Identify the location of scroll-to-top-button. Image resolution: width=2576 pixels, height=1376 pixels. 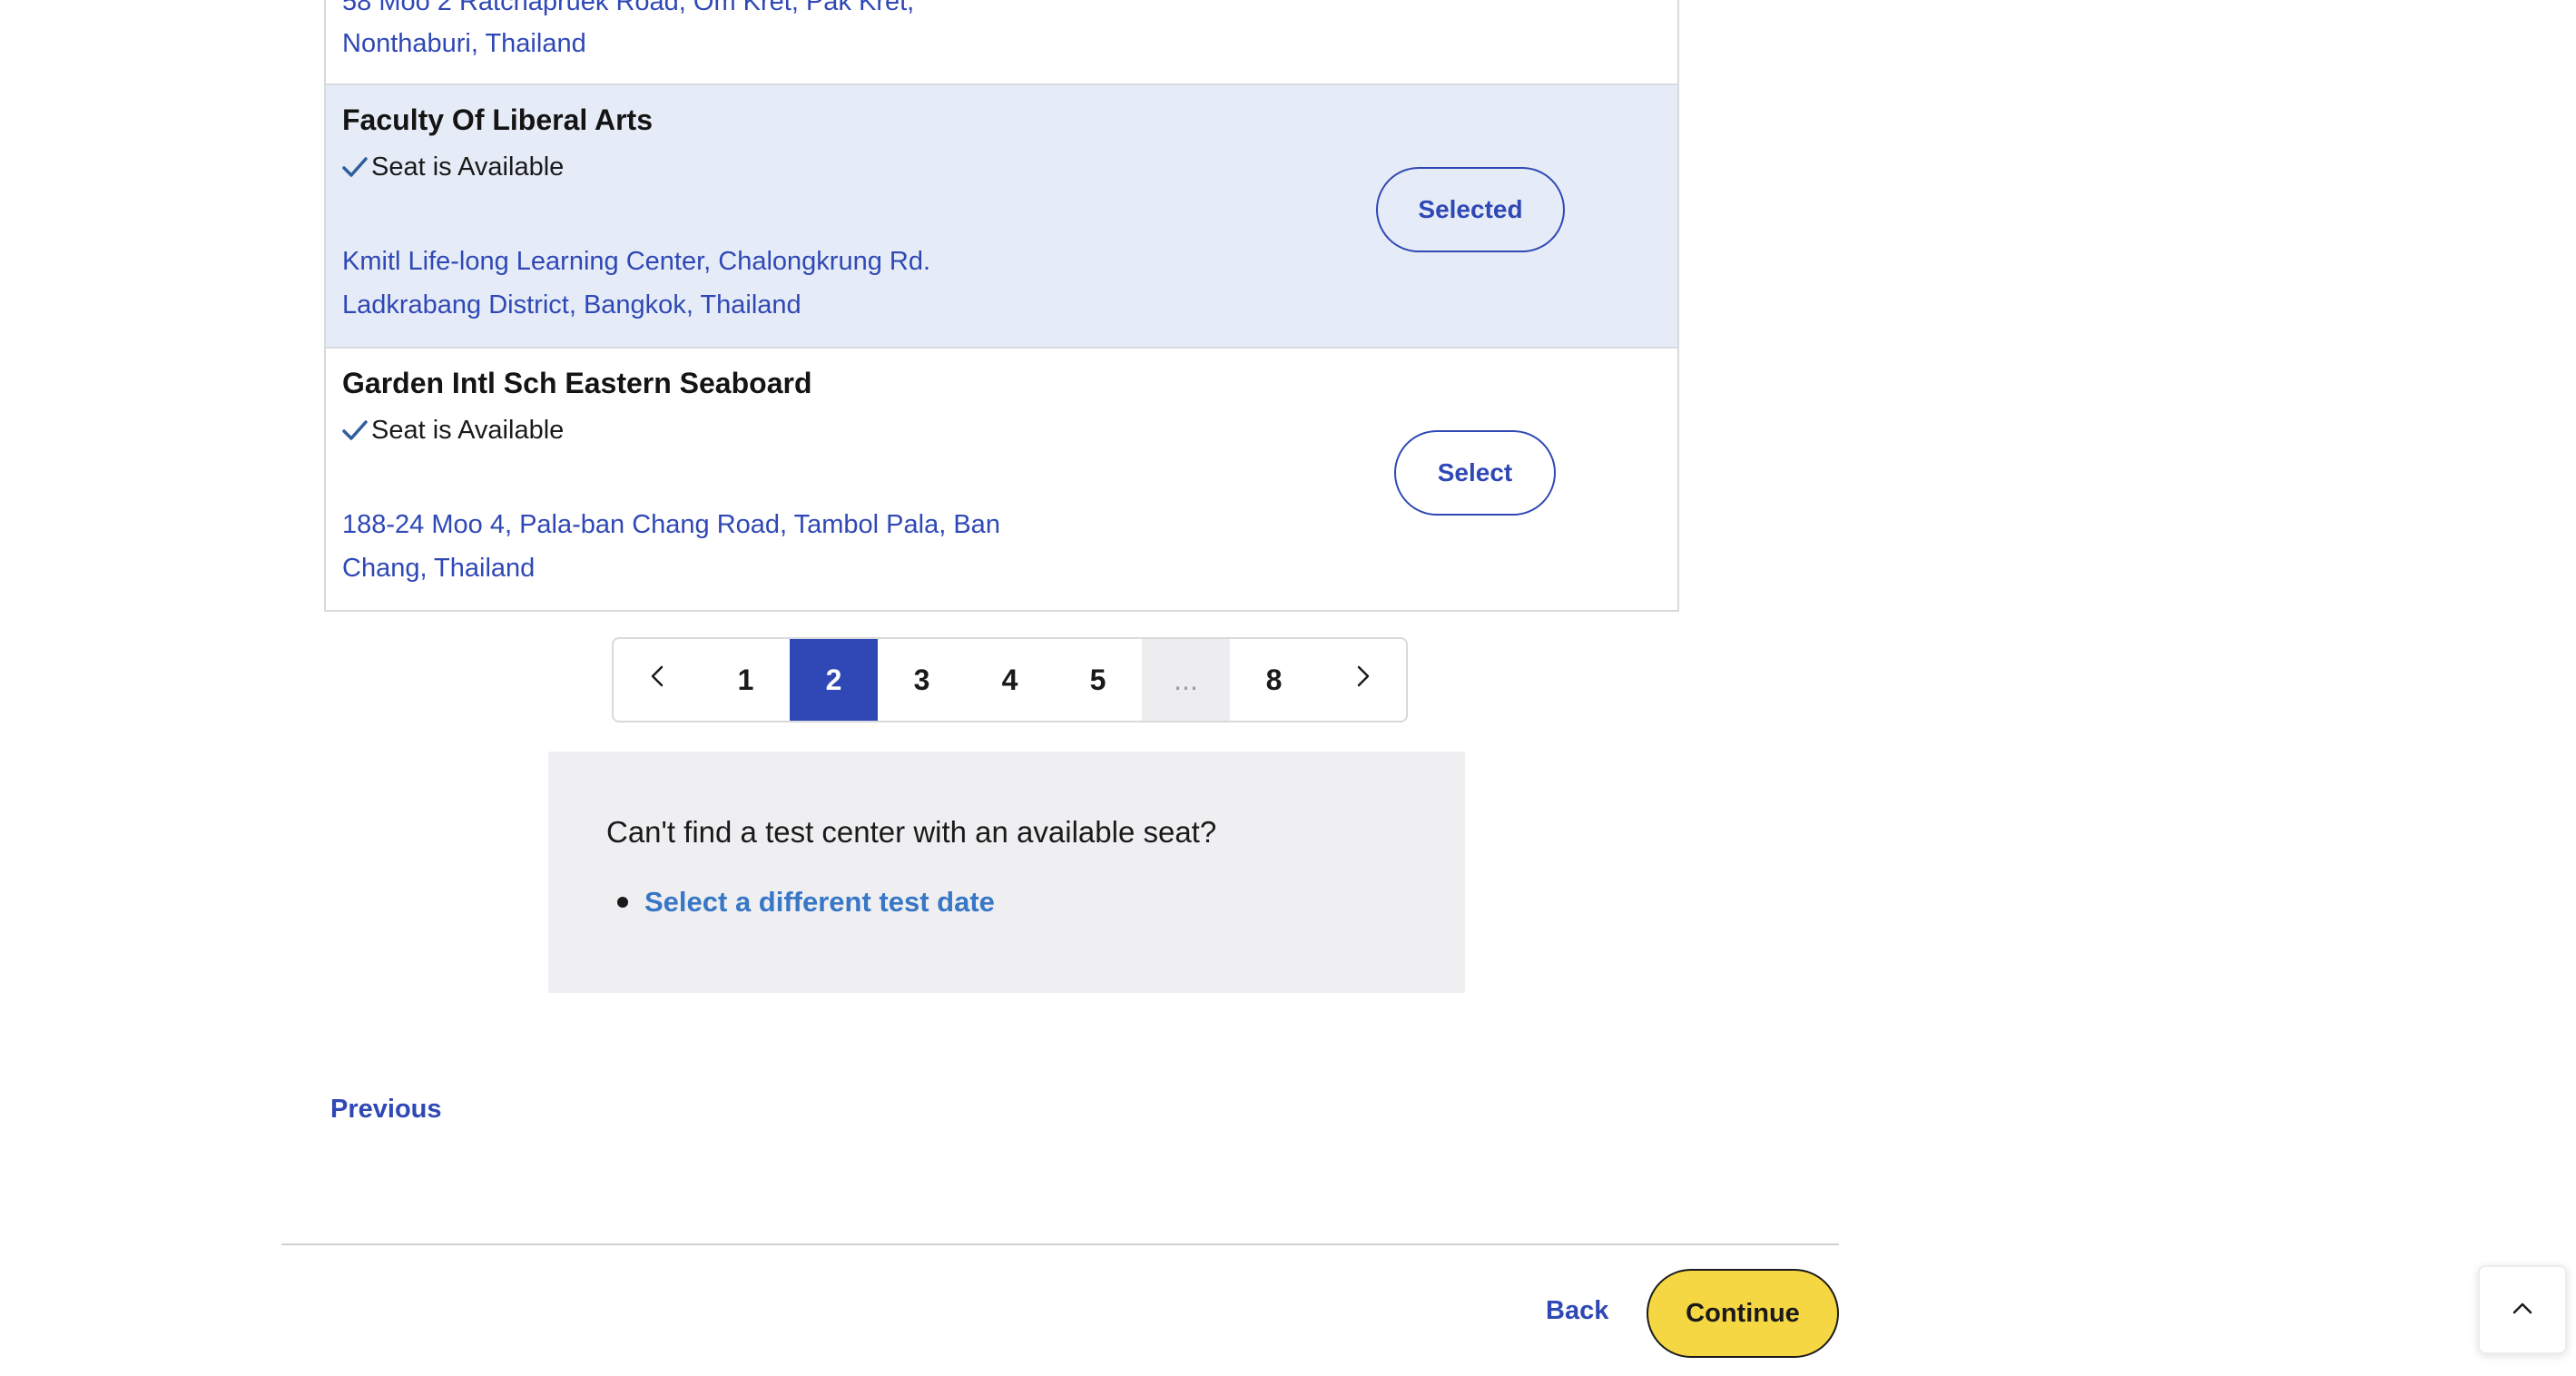
(2522, 1309).